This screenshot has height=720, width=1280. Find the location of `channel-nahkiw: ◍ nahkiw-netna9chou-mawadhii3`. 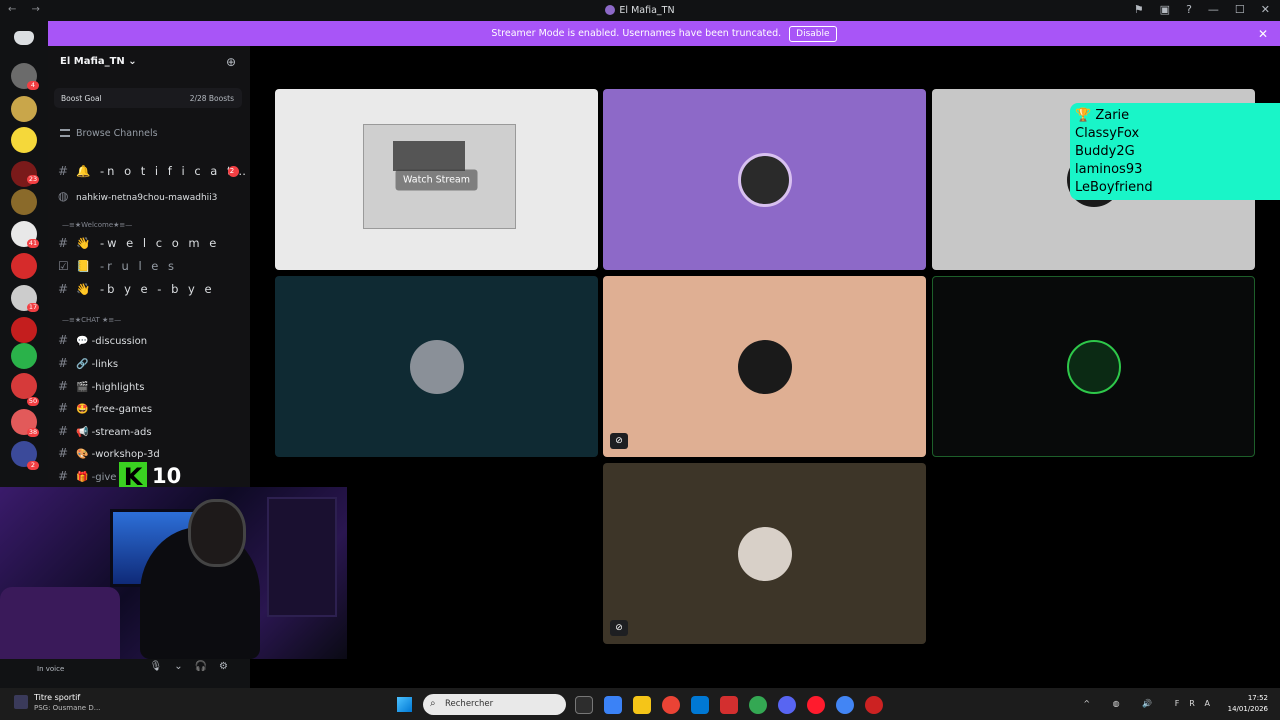

channel-nahkiw: ◍ nahkiw-netna9chou-mawadhii3 is located at coordinates (137, 196).